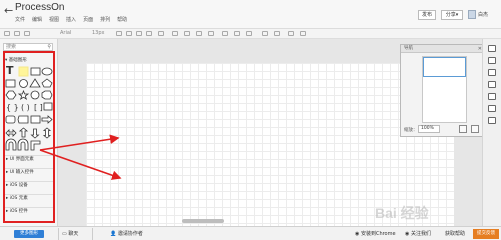 This screenshot has height=240, width=501. What do you see at coordinates (129, 33) in the screenshot?
I see `italic-icon` at bounding box center [129, 33].